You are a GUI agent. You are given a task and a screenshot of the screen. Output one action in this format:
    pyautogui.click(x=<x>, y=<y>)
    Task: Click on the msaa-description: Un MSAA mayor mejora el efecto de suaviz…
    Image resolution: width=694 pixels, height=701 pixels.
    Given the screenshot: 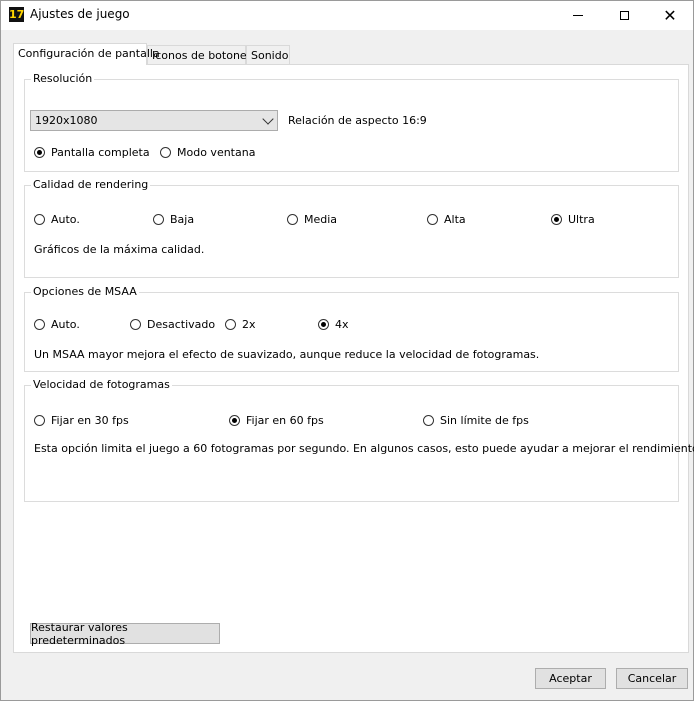 What is the action you would take?
    pyautogui.click(x=287, y=354)
    